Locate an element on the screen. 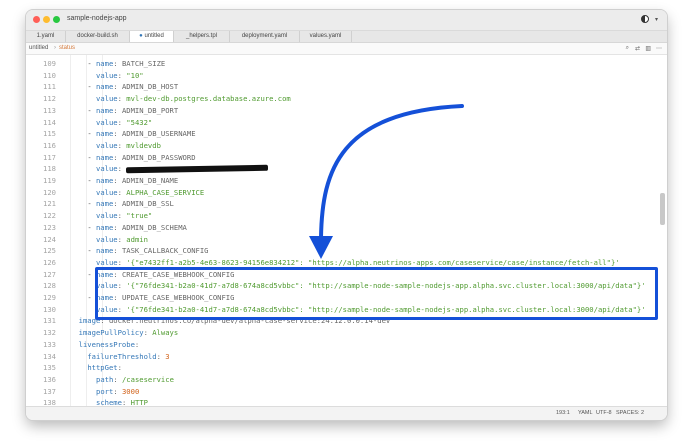 The image size is (690, 448). arrow-head is located at coordinates (321, 247).